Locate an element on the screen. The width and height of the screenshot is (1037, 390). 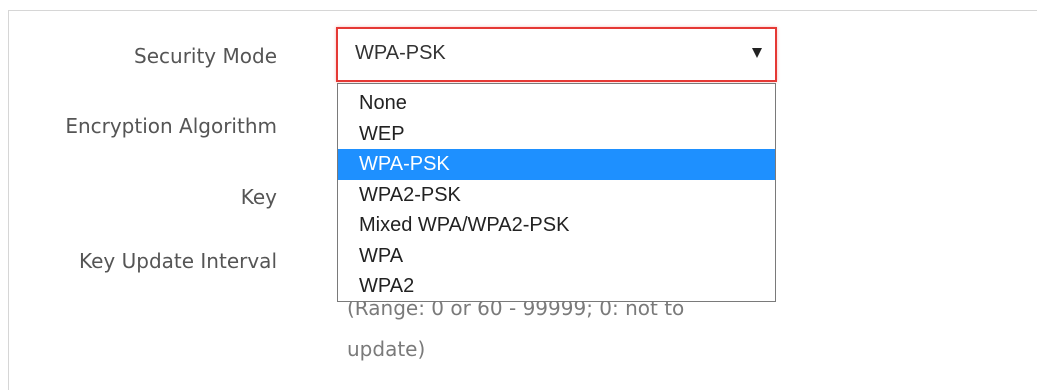
option-wpa2: WPA2 is located at coordinates (556, 286).